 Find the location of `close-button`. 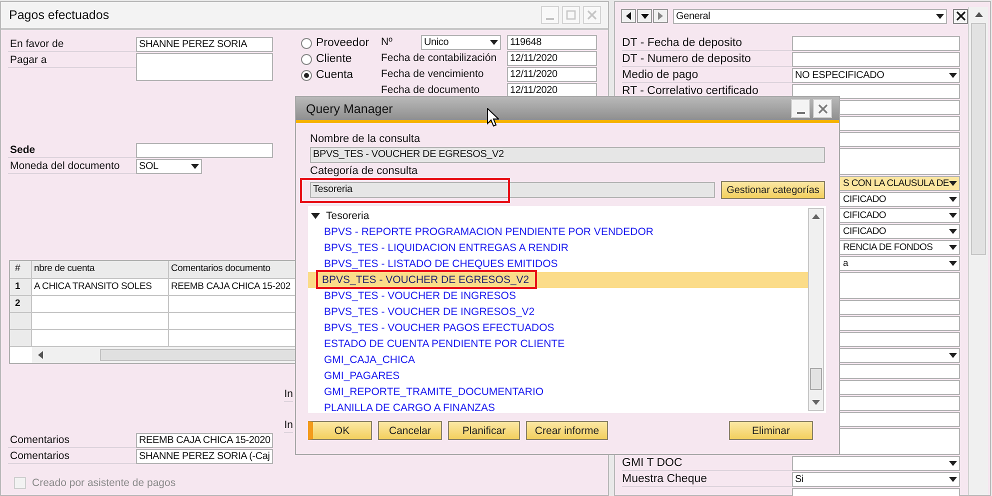

close-button is located at coordinates (960, 16).